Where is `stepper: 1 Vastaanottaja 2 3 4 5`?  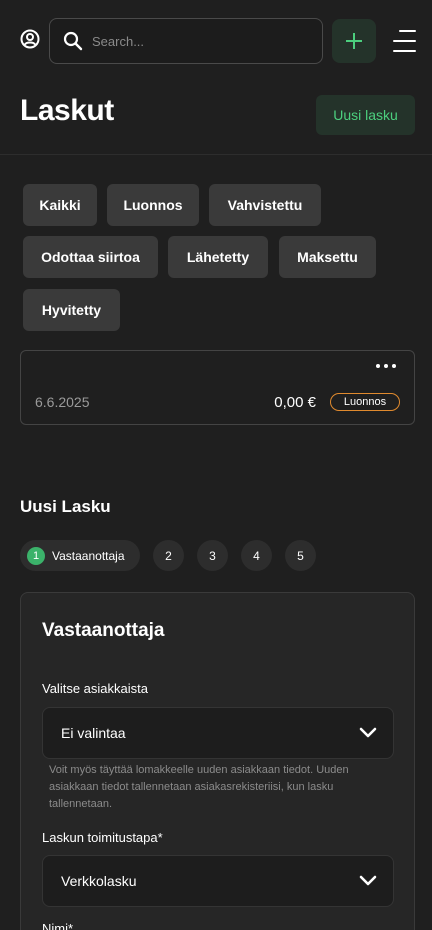 stepper: 1 Vastaanottaja 2 3 4 5 is located at coordinates (220, 555).